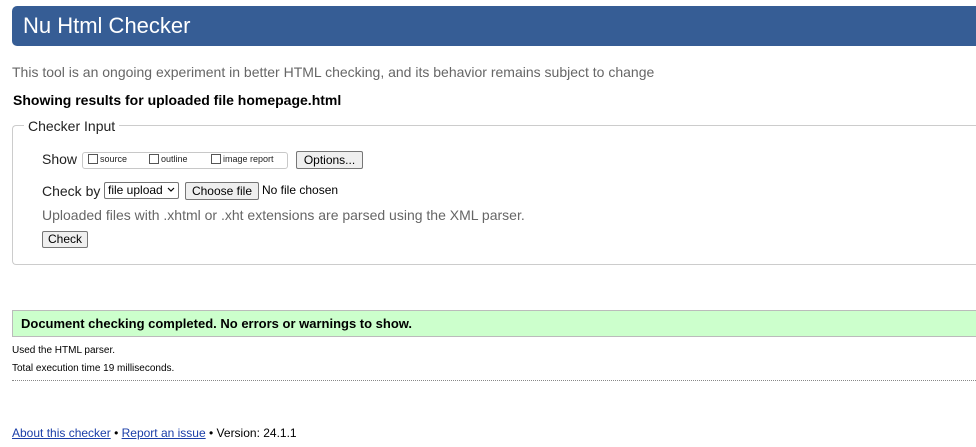 The width and height of the screenshot is (976, 447). I want to click on execution-time: Total execution time 19 milliseconds., so click(93, 368).